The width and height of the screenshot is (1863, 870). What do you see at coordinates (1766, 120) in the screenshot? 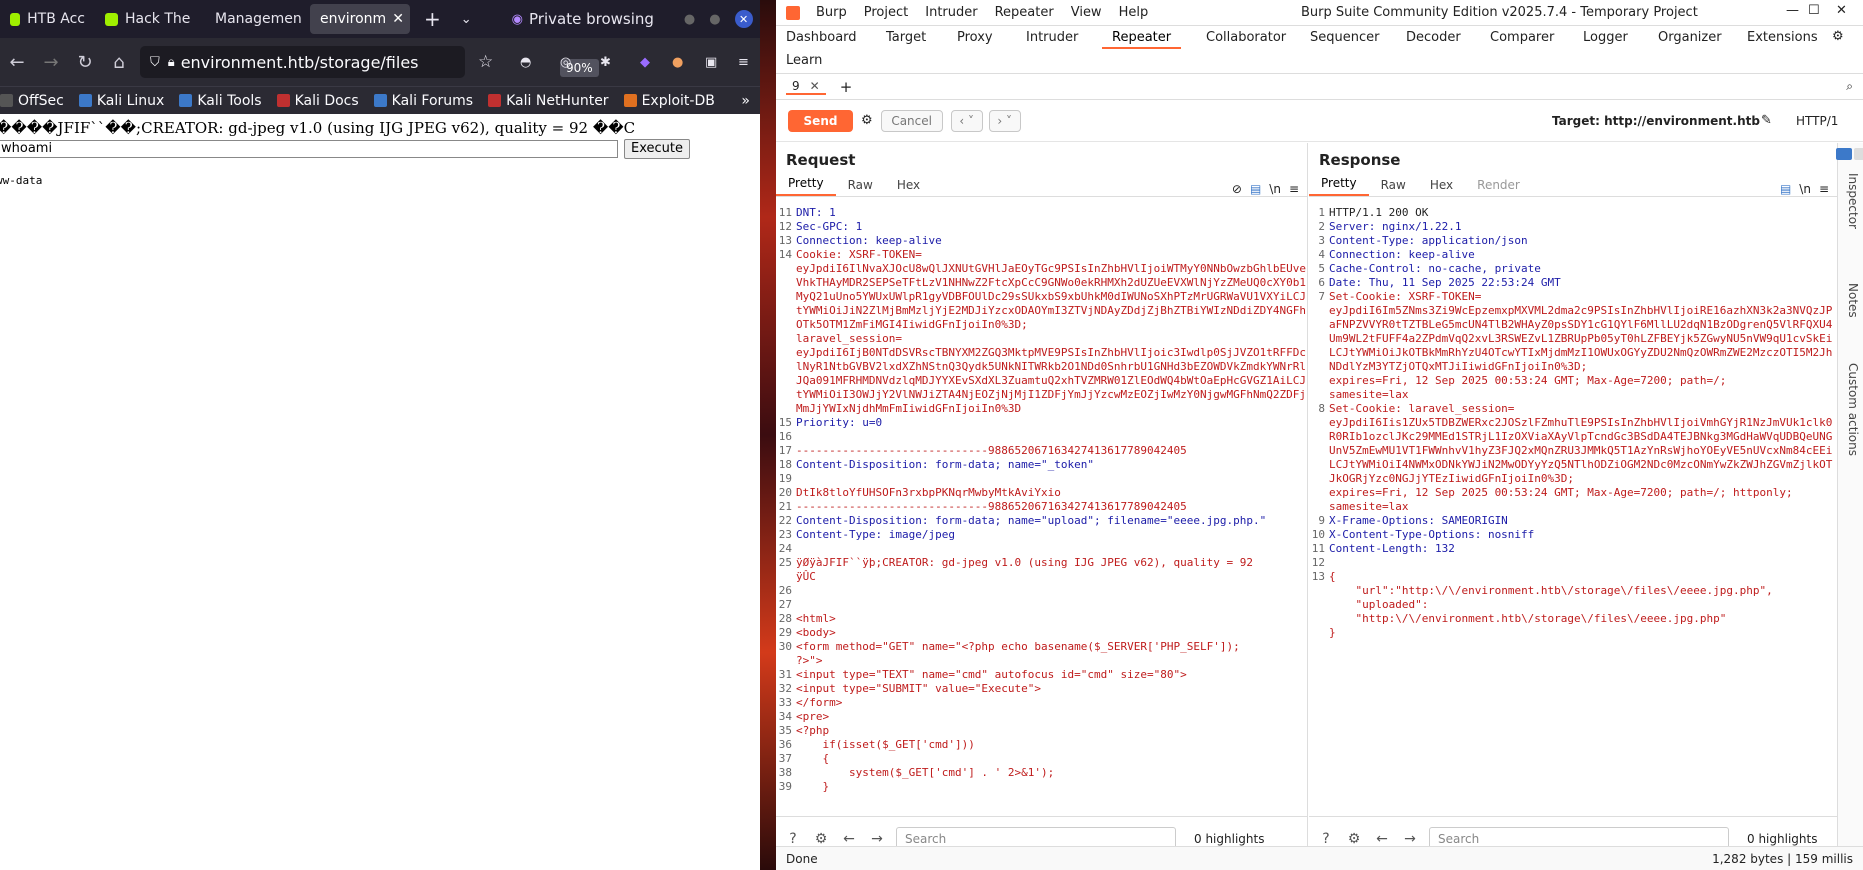
I see `edit-target-icon: ✎` at bounding box center [1766, 120].